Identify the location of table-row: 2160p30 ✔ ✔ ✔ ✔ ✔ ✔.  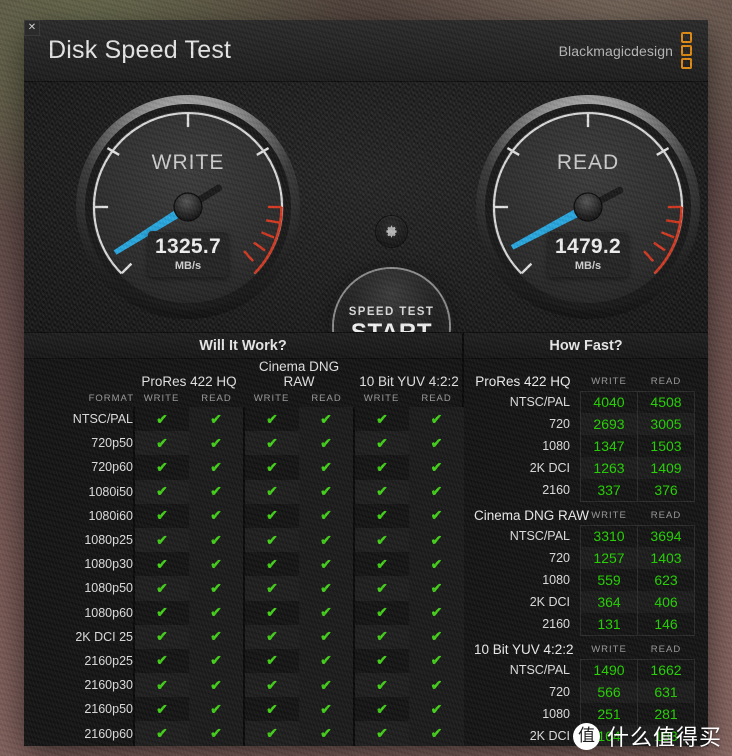
(244, 685).